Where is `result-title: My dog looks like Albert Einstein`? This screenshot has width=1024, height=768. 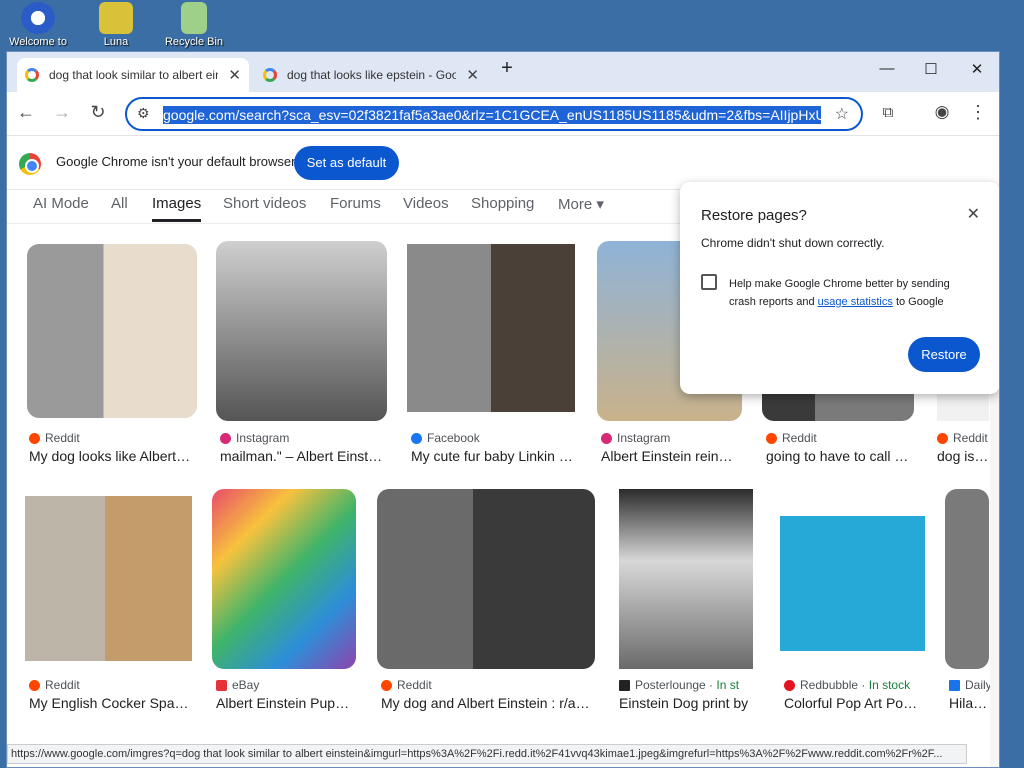 result-title: My dog looks like Albert Einstein is located at coordinates (111, 456).